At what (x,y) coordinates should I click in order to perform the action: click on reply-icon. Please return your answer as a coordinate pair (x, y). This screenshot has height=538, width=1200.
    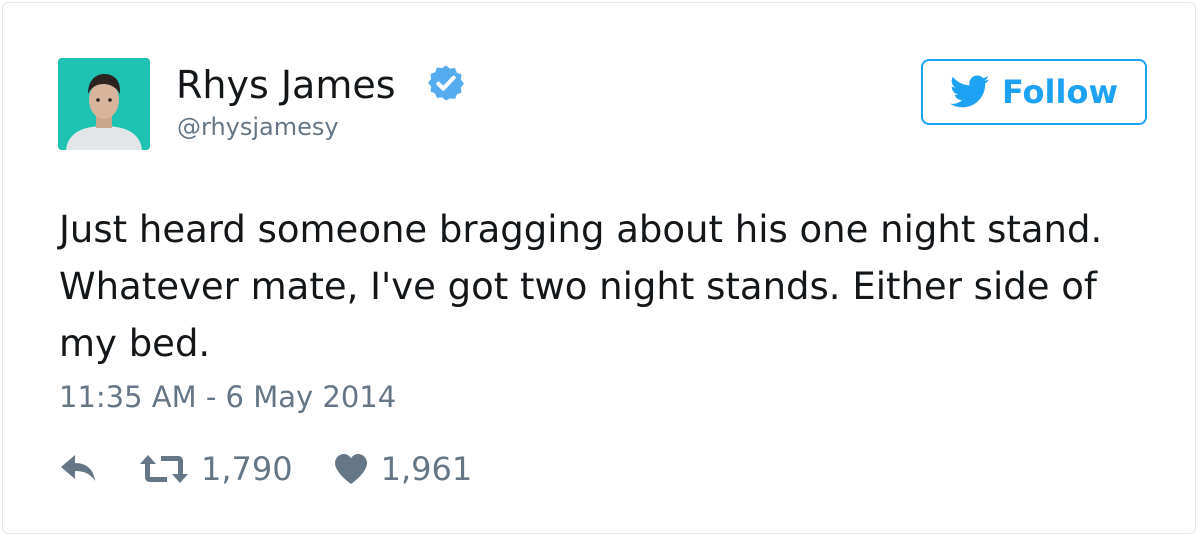
    Looking at the image, I should click on (79, 469).